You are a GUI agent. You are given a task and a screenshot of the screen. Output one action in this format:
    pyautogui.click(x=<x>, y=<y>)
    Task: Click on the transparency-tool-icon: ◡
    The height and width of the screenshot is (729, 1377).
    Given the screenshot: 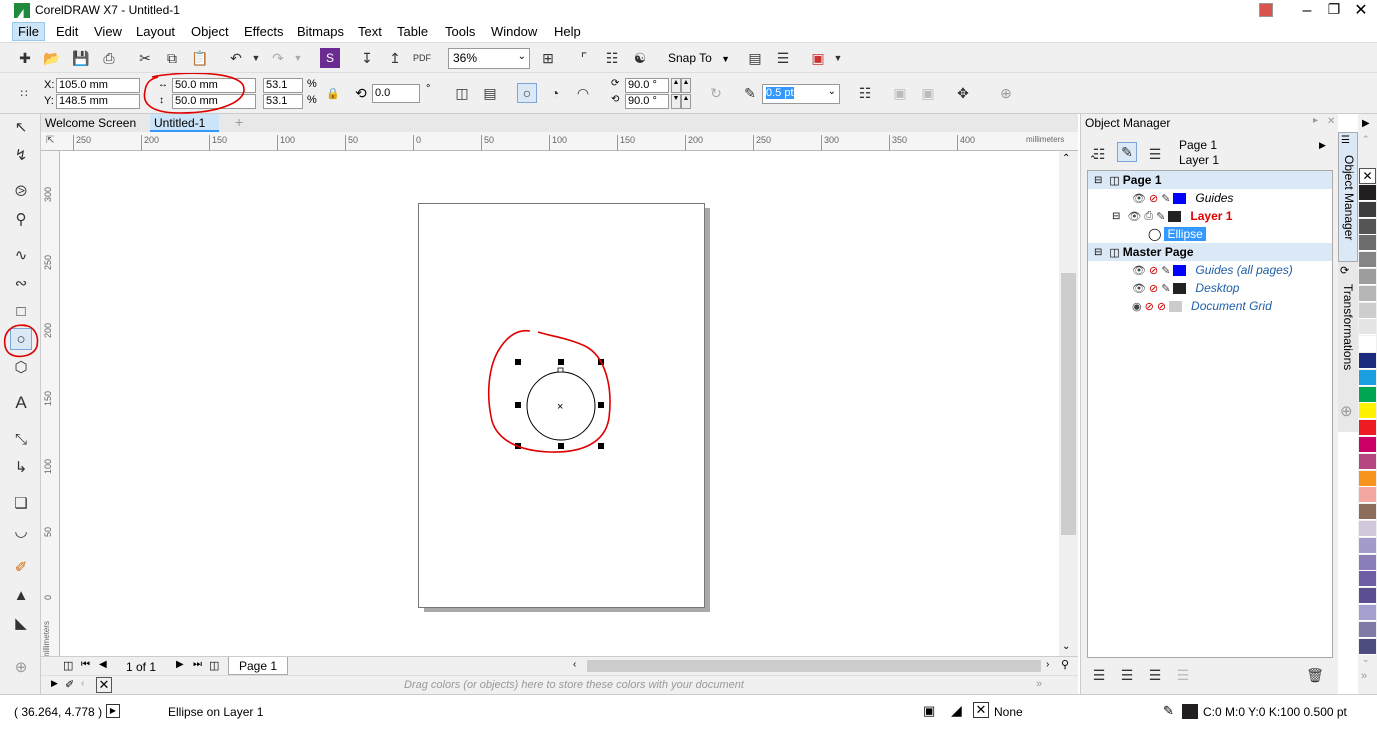 What is the action you would take?
    pyautogui.click(x=21, y=531)
    